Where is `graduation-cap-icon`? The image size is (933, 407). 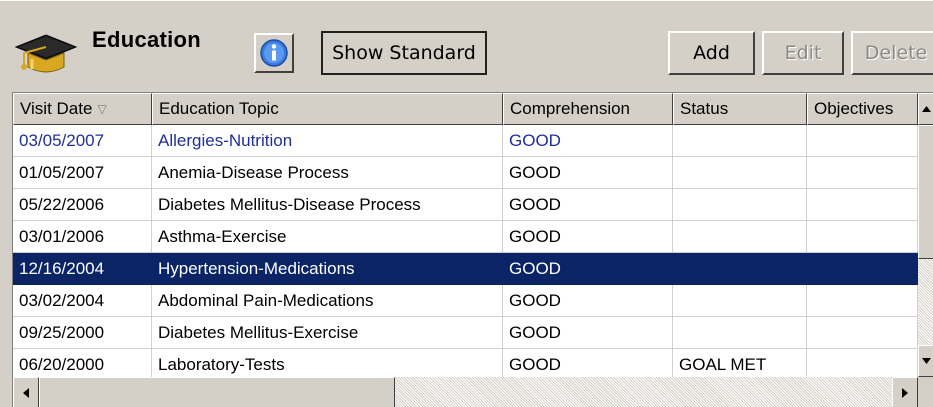 graduation-cap-icon is located at coordinates (45, 52).